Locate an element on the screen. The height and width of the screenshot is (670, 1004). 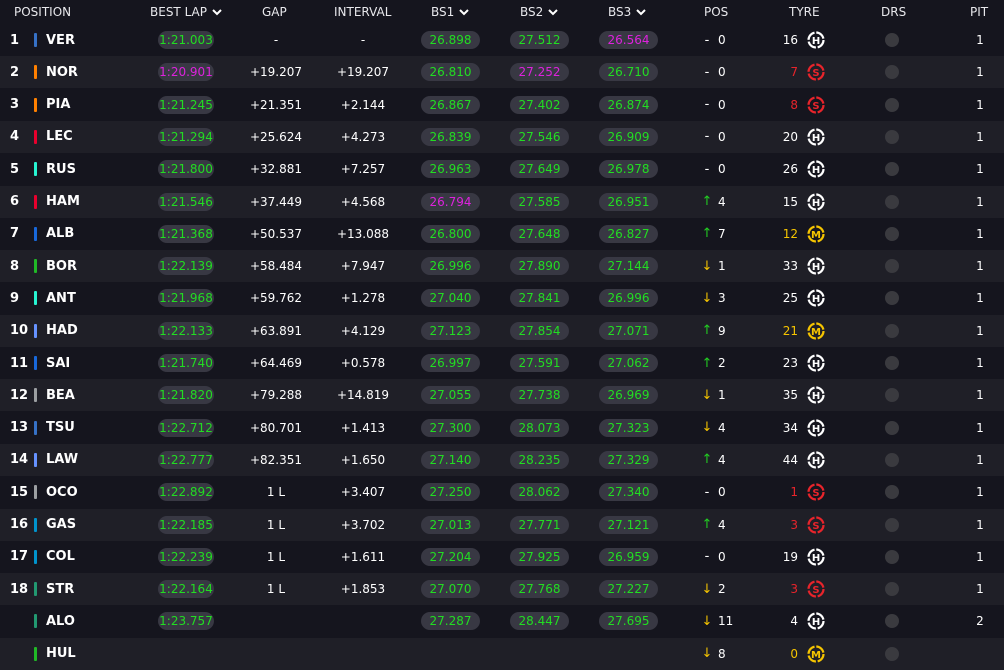
gap-value: +82.351 is located at coordinates (276, 459).